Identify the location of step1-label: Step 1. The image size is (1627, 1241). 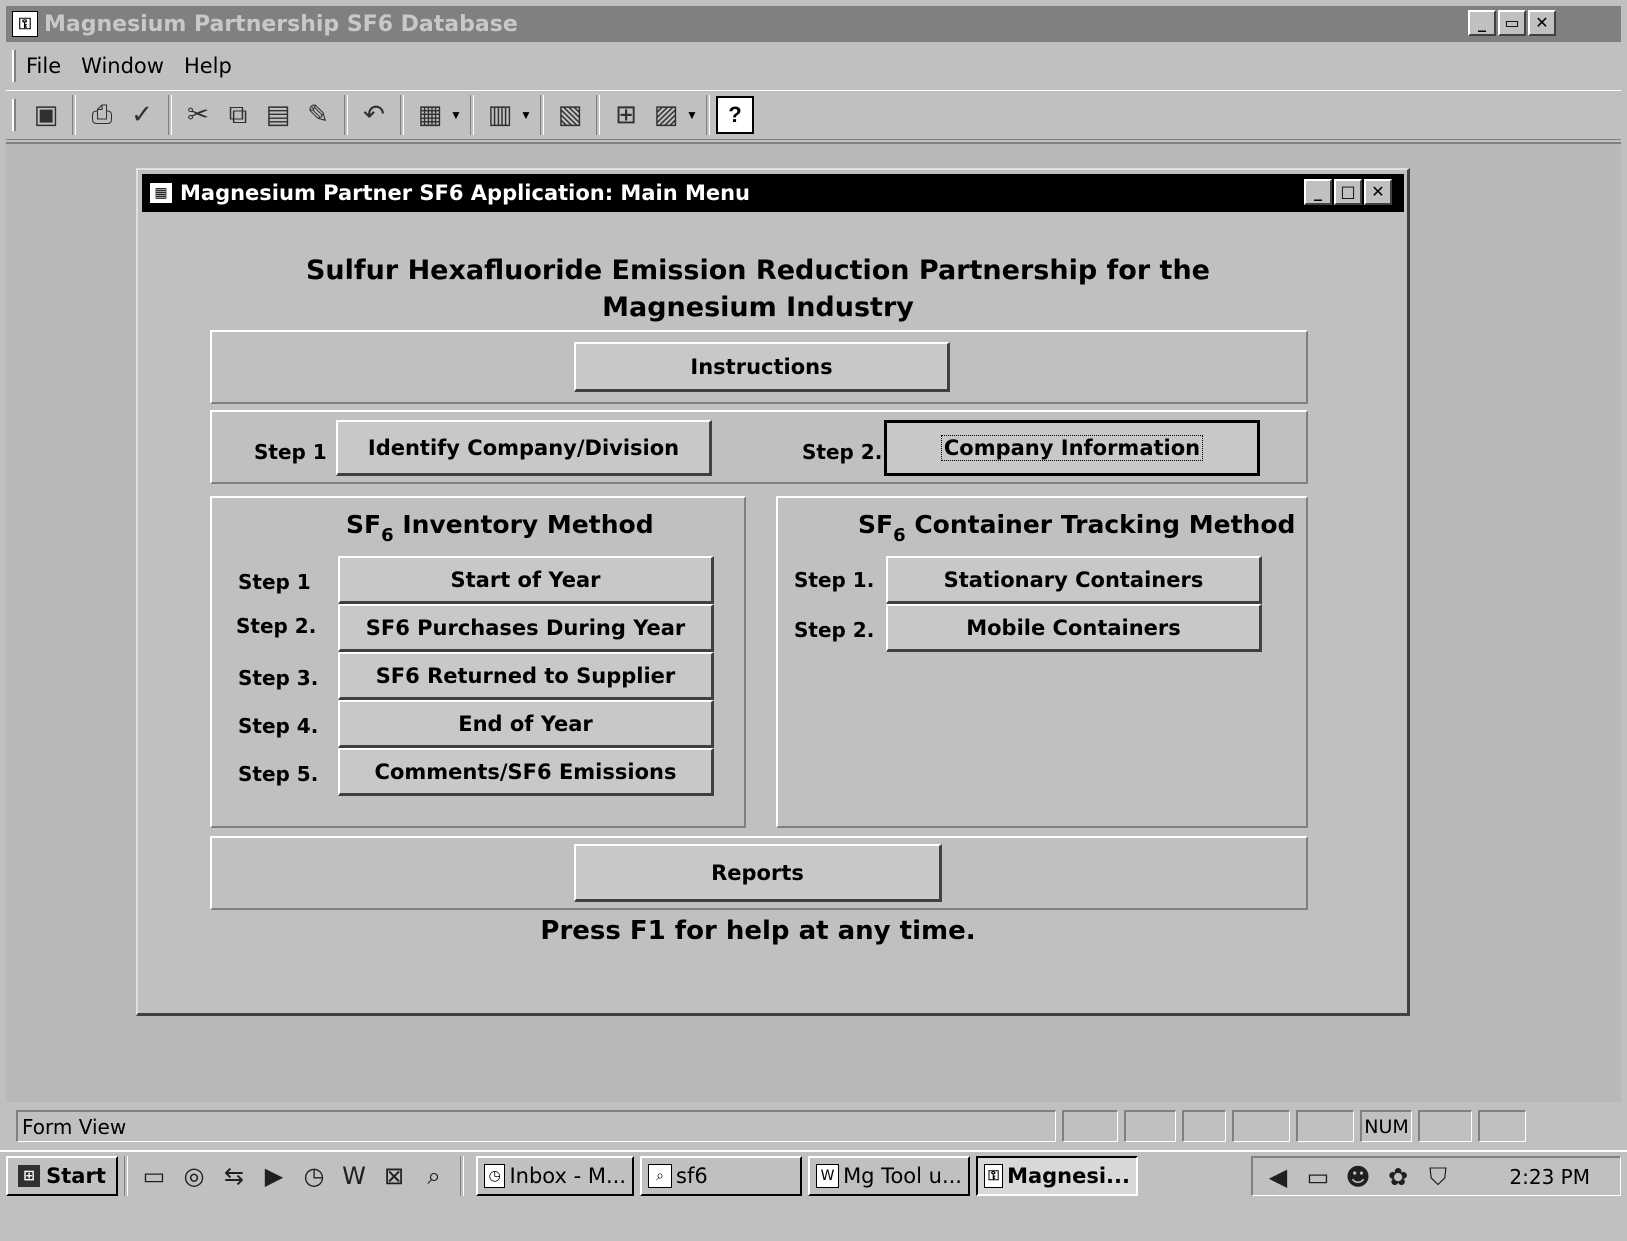
(290, 452).